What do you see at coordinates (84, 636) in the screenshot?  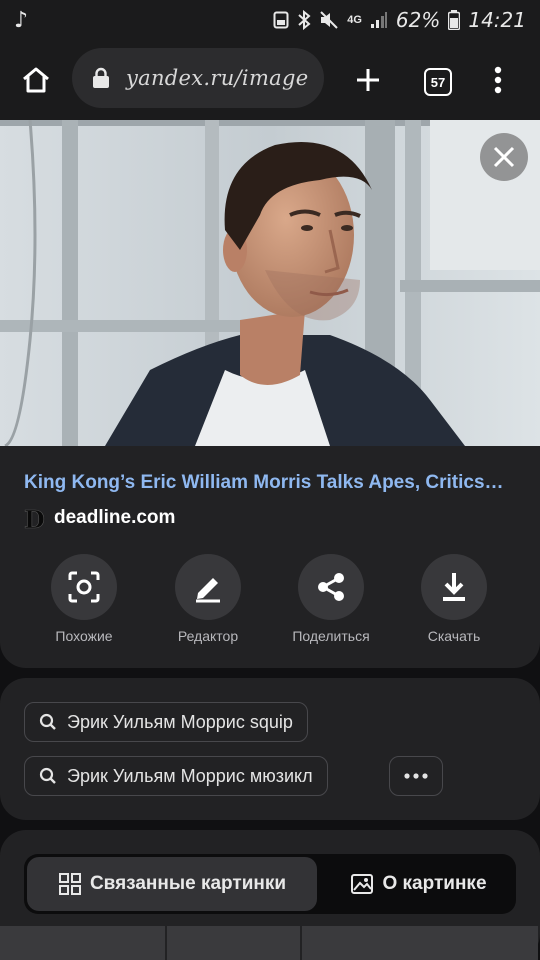 I see `similar-label: Похожие` at bounding box center [84, 636].